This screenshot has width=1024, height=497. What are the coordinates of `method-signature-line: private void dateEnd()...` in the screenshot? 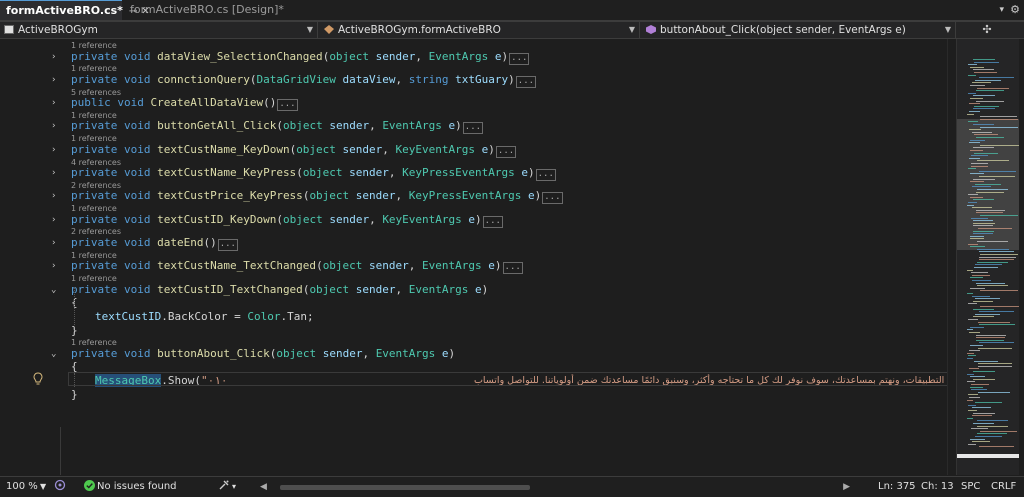 It's located at (154, 243).